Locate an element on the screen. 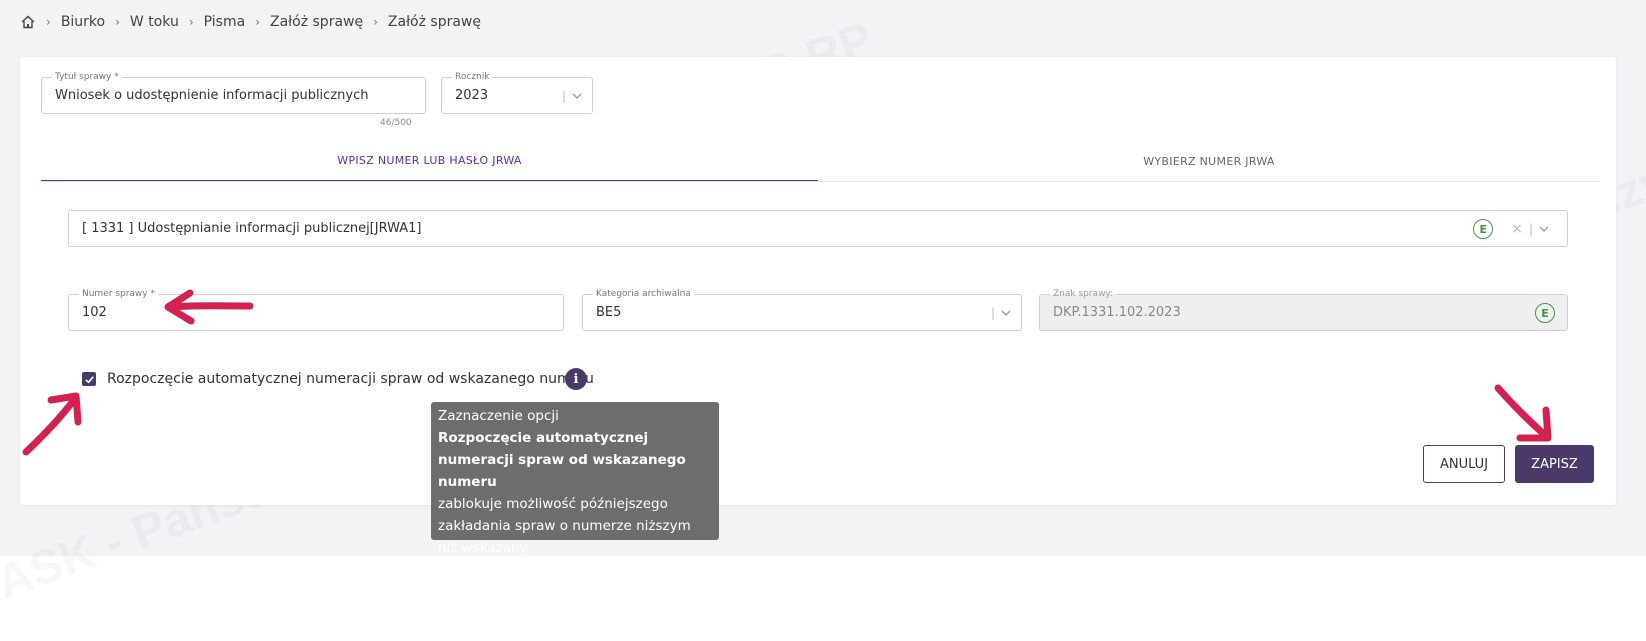 Image resolution: width=1646 pixels, height=641 pixels. breadcrumb-item-pisma: Pisma is located at coordinates (225, 22).